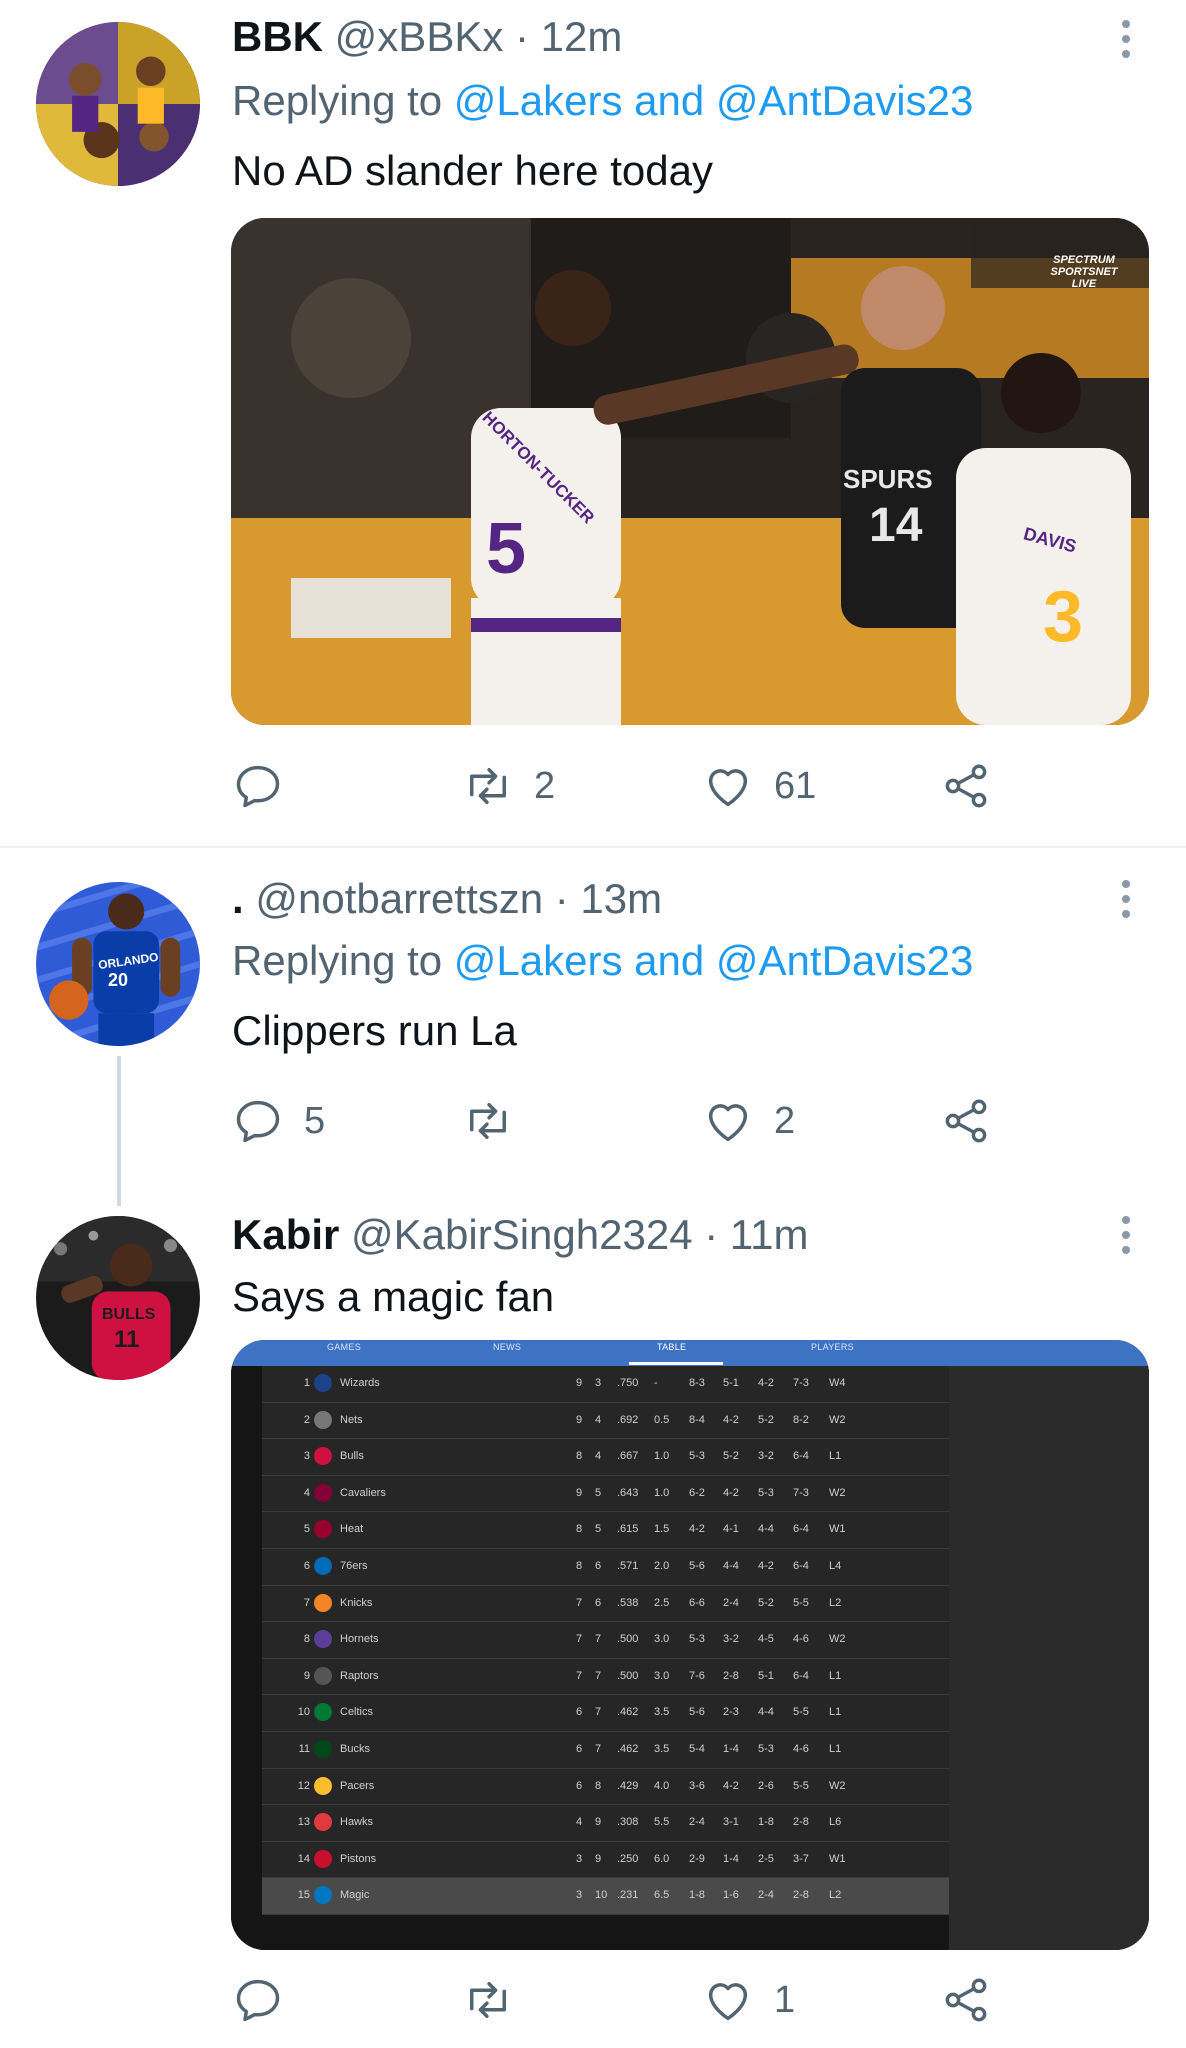 The height and width of the screenshot is (2048, 1186). What do you see at coordinates (766, 1492) in the screenshot?
I see `cell-conf: 5-3` at bounding box center [766, 1492].